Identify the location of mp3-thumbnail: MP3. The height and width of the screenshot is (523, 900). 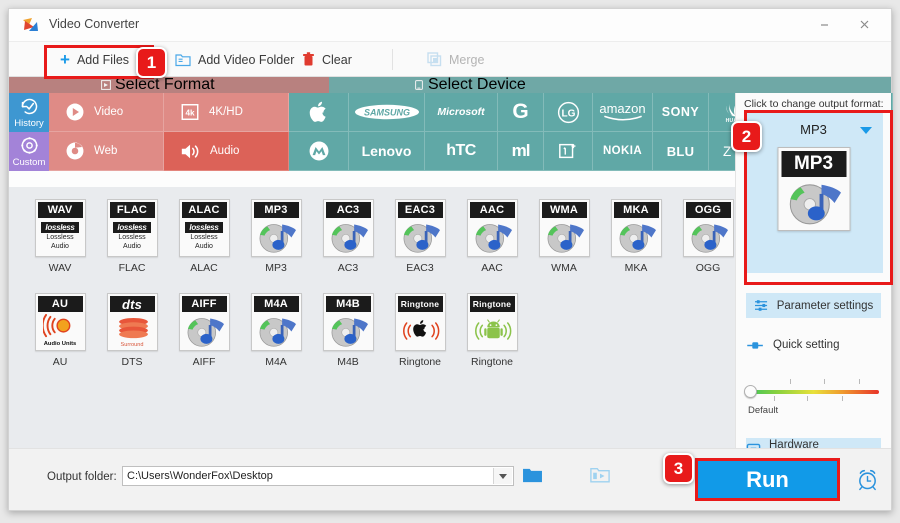
(276, 228).